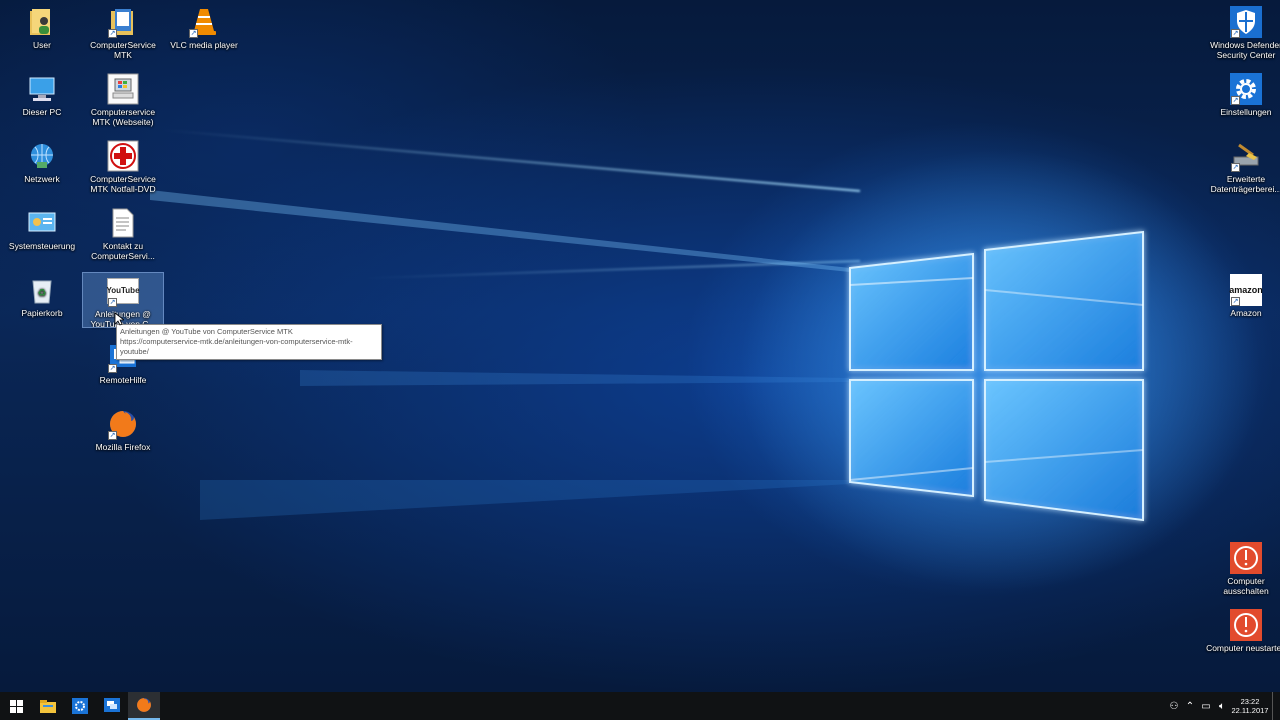 The width and height of the screenshot is (1280, 720). I want to click on youtube-icon: YouTube ↗, so click(123, 291).